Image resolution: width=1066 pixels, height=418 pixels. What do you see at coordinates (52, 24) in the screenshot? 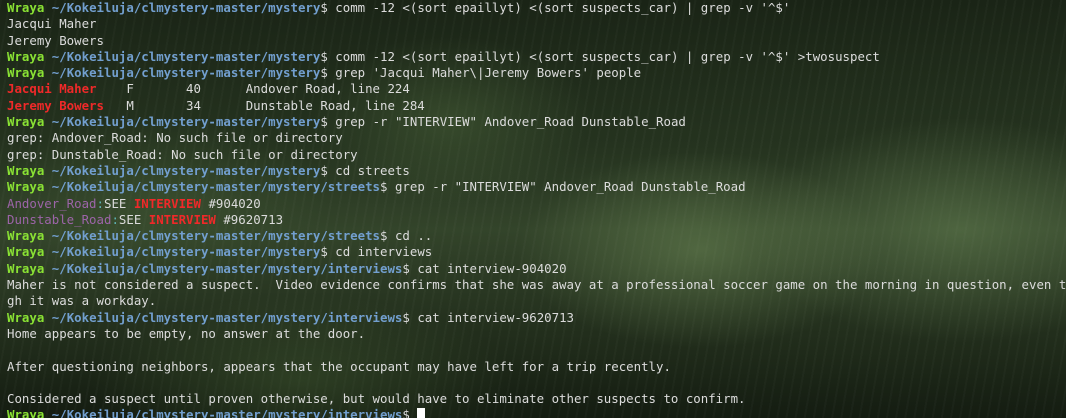
I see `output-text: Jacqui Maher` at bounding box center [52, 24].